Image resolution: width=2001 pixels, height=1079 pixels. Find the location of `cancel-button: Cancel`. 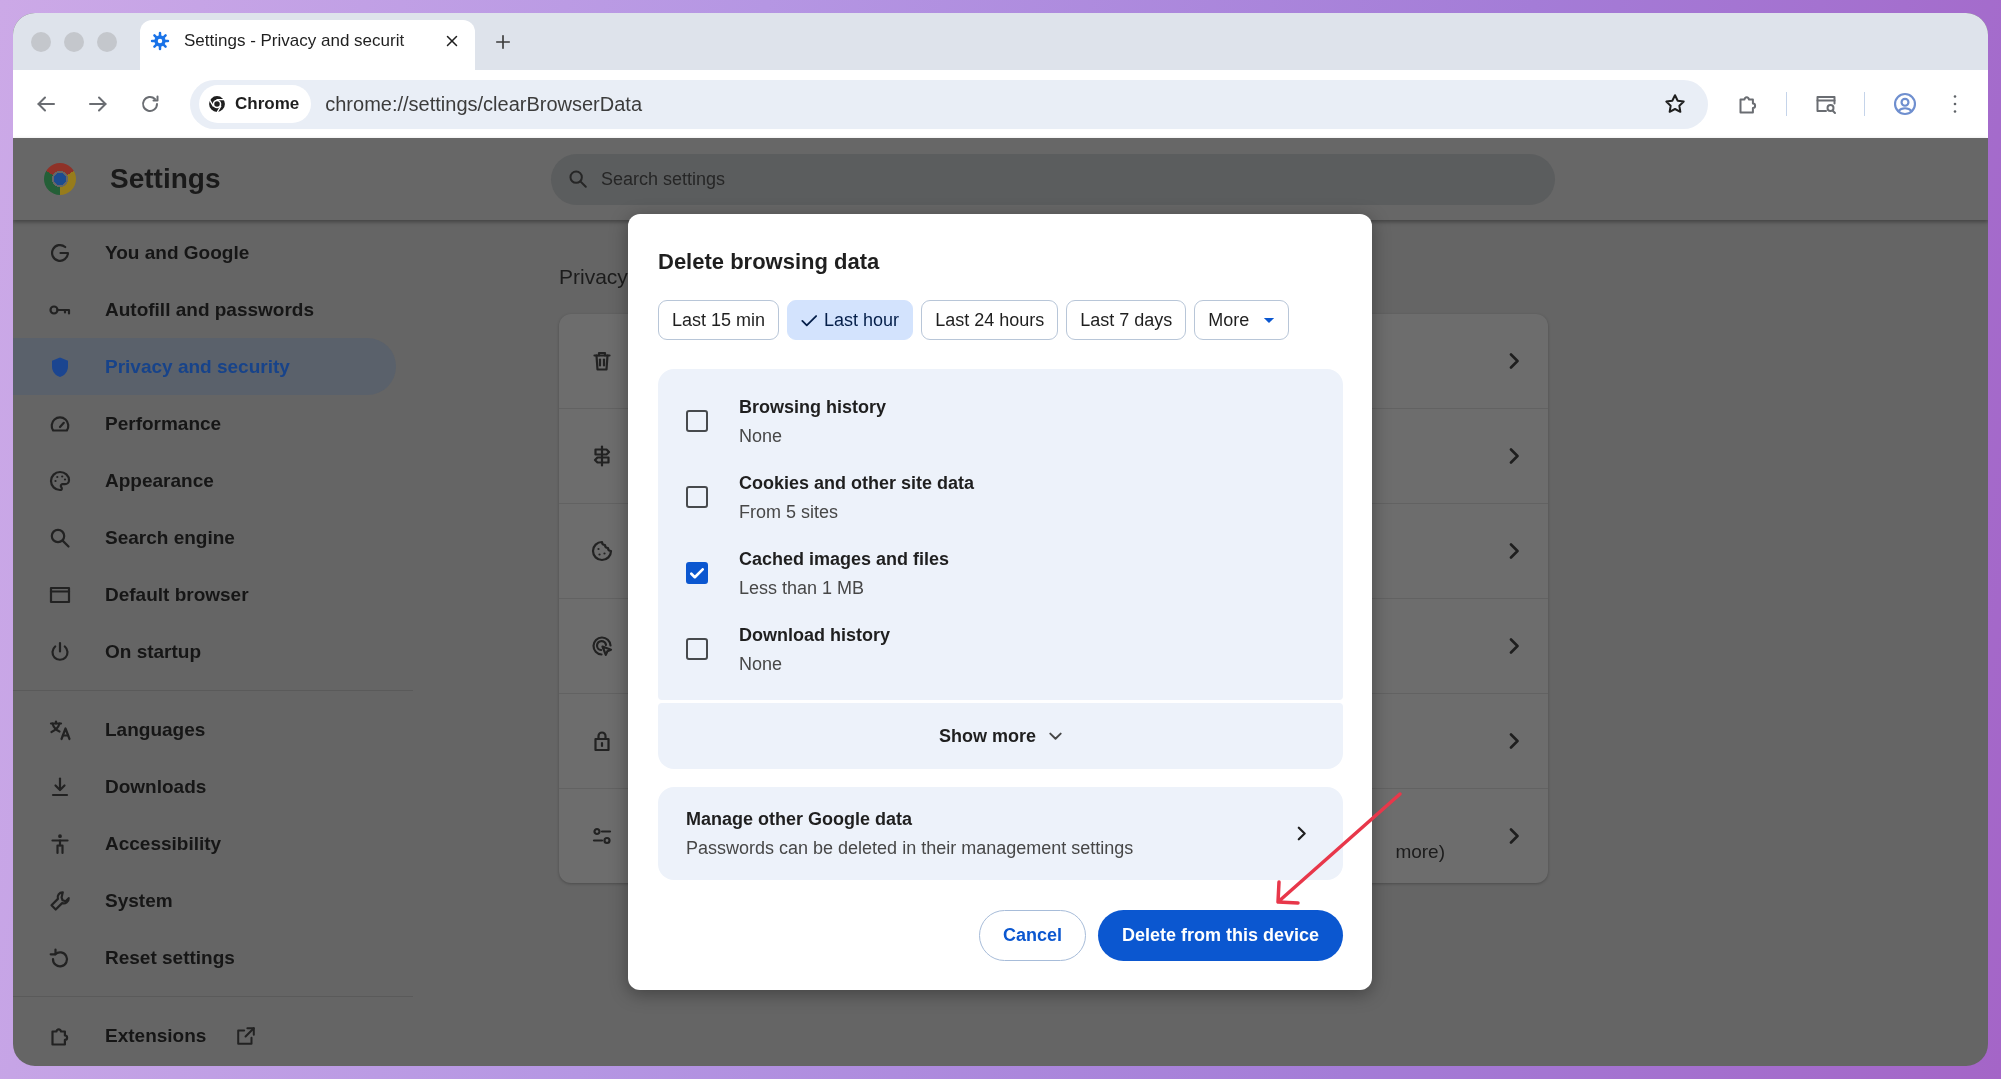

cancel-button: Cancel is located at coordinates (1032, 935).